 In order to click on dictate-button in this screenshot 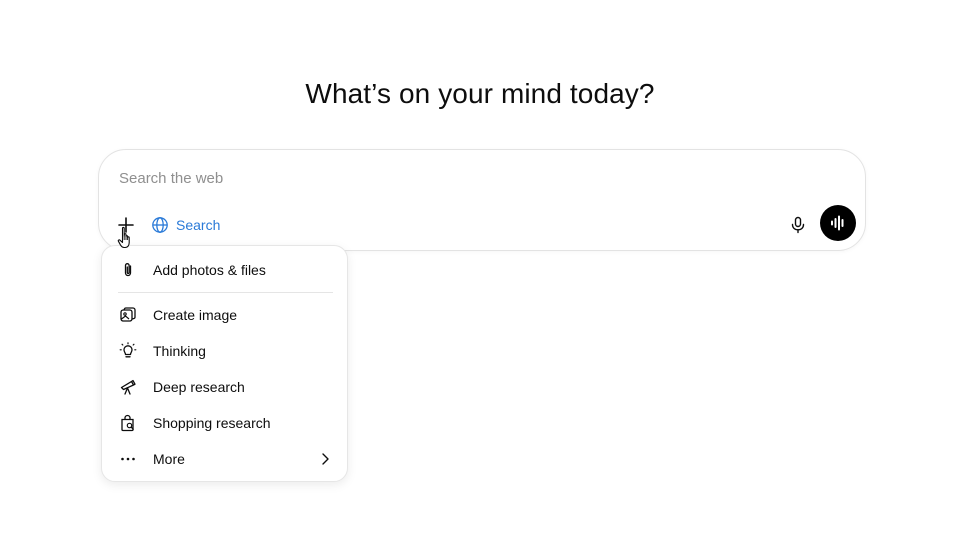, I will do `click(798, 225)`.